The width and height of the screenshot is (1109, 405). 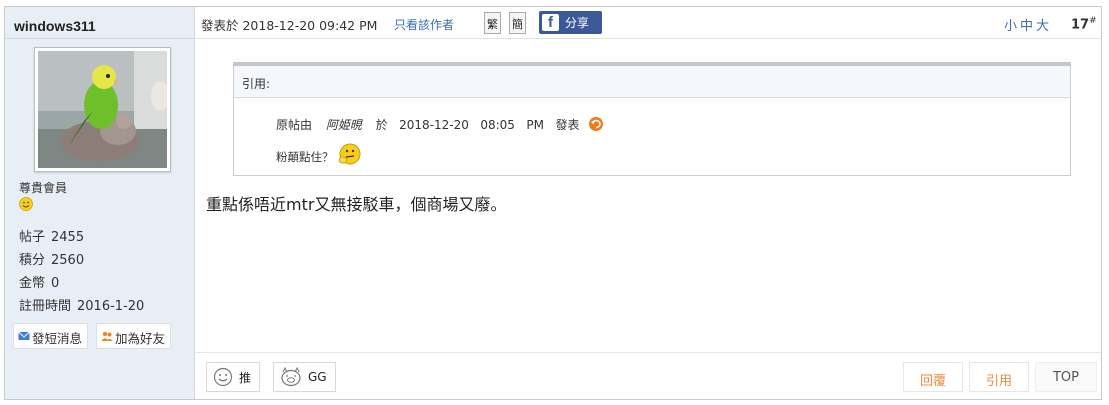 I want to click on quote-text: 粉顛點住？, so click(x=318, y=154).